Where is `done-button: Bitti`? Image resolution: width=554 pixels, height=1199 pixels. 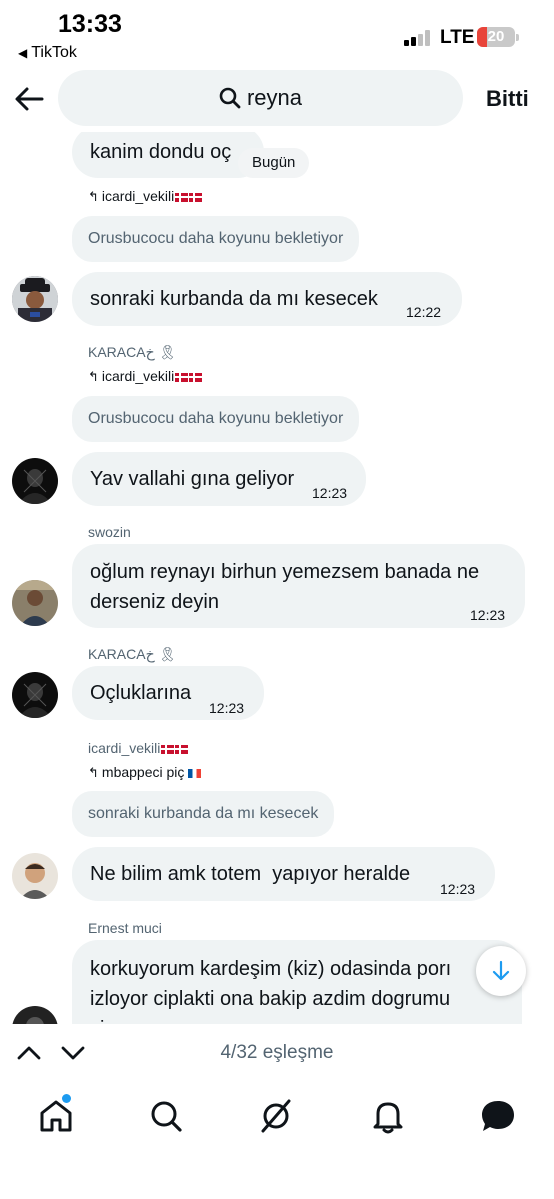 done-button: Bitti is located at coordinates (507, 99).